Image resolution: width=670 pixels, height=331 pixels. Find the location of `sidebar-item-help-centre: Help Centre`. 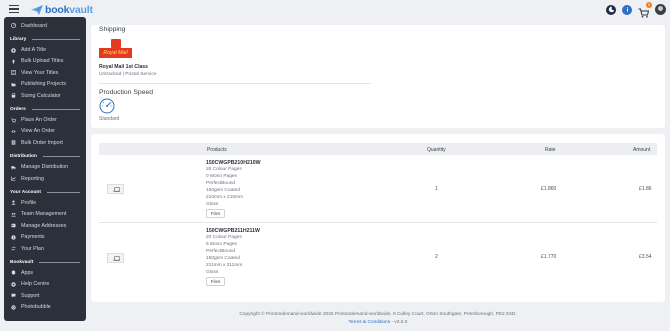

sidebar-item-help-centre: Help Centre is located at coordinates (45, 284).